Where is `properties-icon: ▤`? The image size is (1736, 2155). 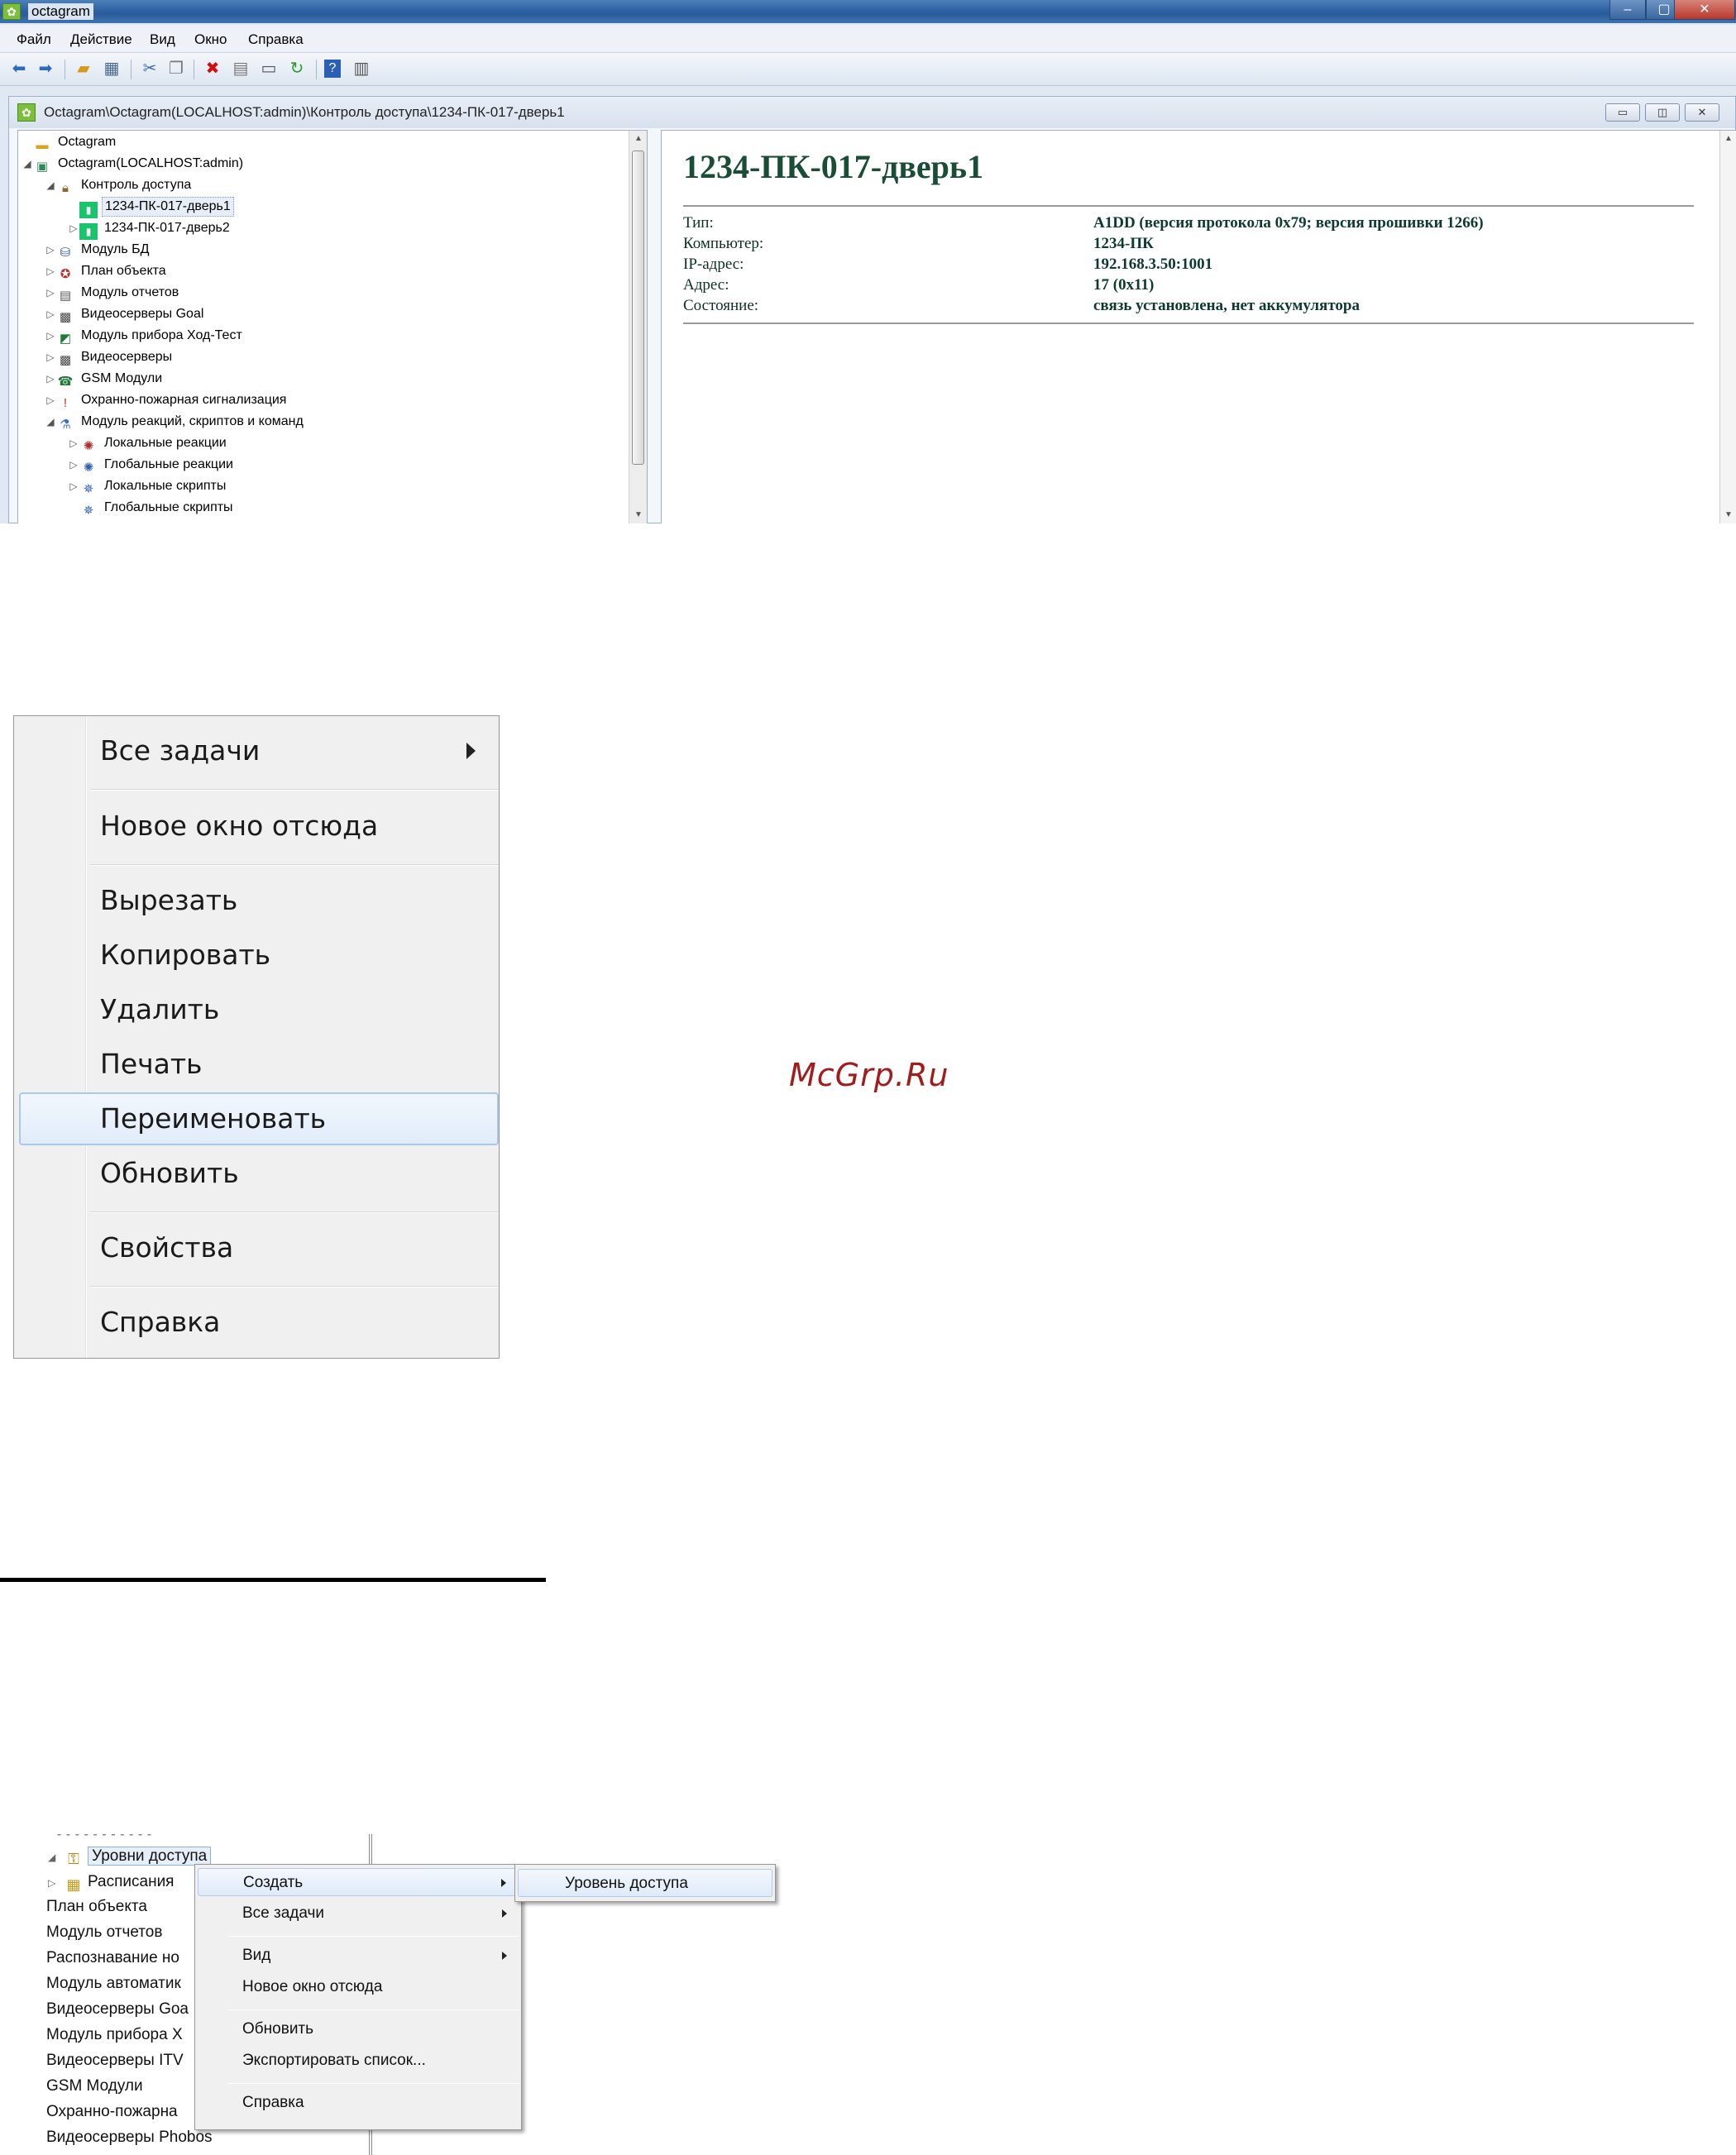
properties-icon: ▤ is located at coordinates (240, 68).